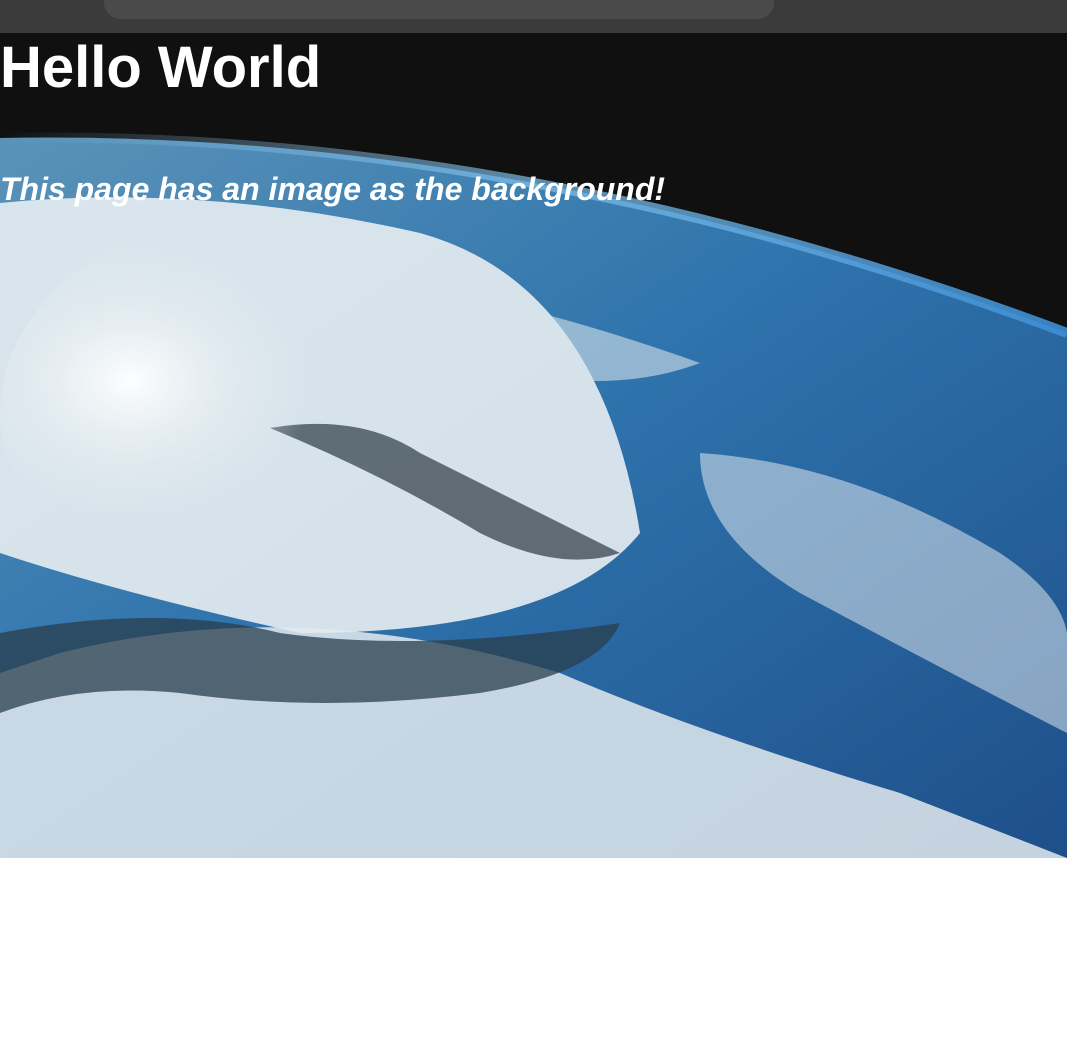 This screenshot has width=1067, height=1052. I want to click on address-bar, so click(439, 9).